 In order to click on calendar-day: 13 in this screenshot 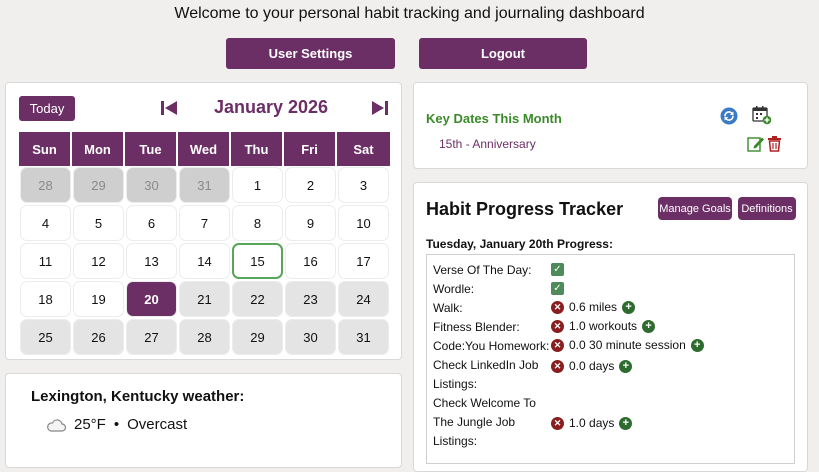, I will do `click(151, 261)`.